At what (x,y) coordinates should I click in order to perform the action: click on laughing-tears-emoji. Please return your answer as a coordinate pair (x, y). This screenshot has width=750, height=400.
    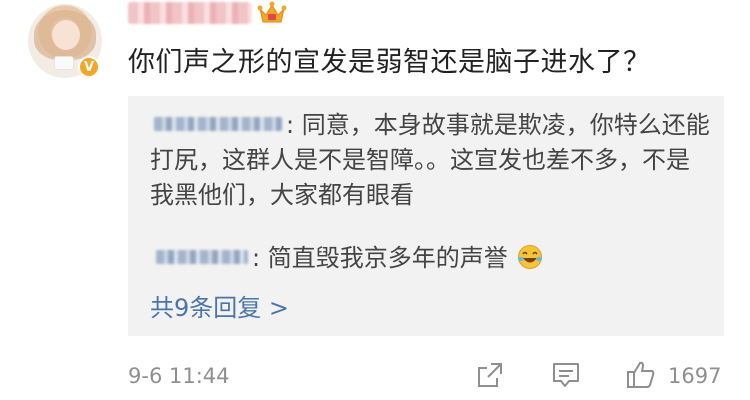
    Looking at the image, I should click on (530, 257).